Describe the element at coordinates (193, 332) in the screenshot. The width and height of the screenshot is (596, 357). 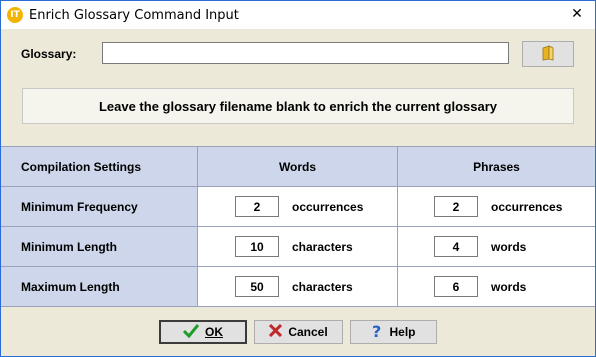
I see `checkmark-icon` at that location.